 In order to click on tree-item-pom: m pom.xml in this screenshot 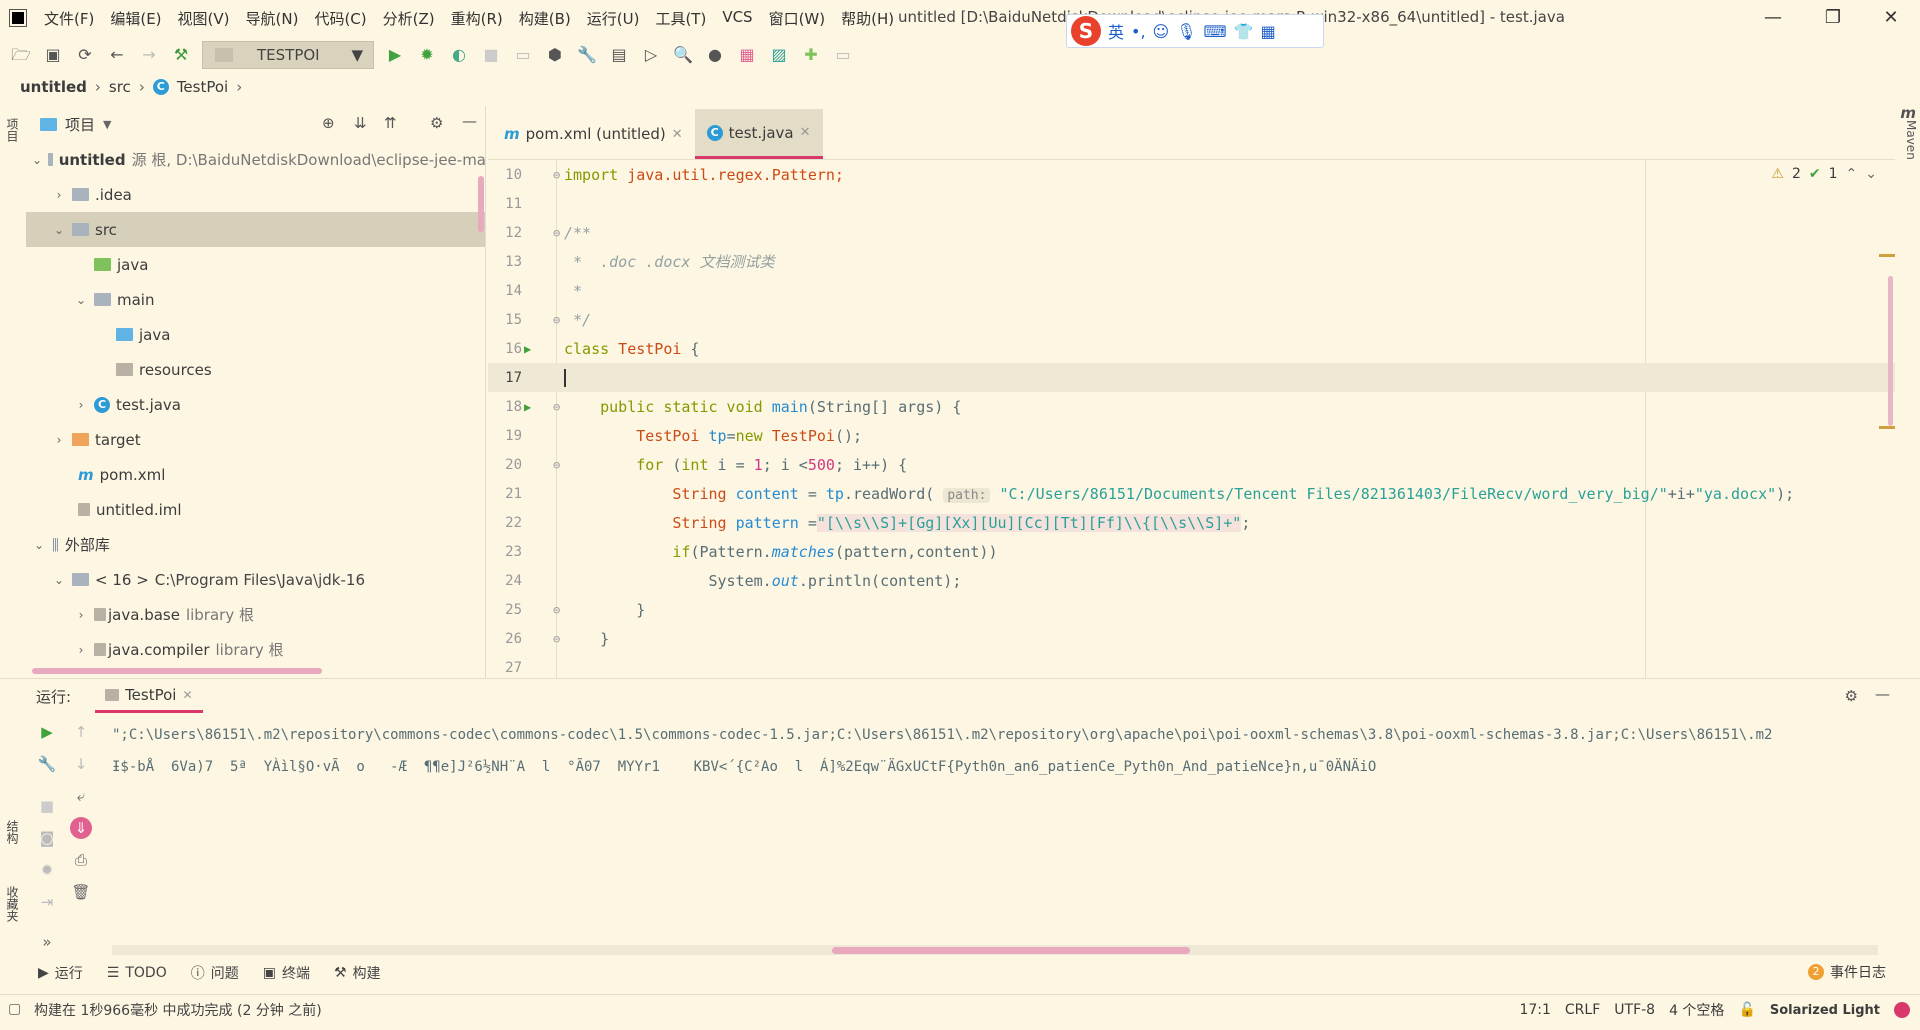, I will do `click(255, 474)`.